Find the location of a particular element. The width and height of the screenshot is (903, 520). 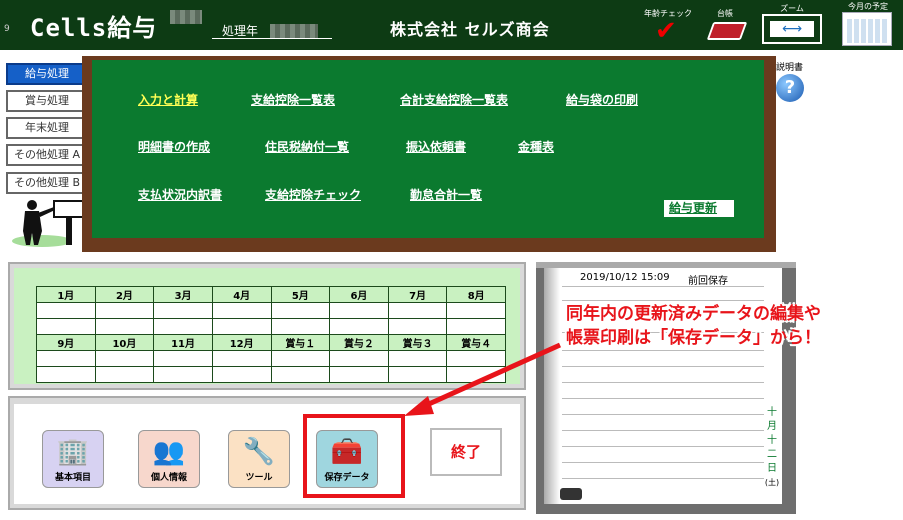

month-cell: 3月 is located at coordinates (183, 294).